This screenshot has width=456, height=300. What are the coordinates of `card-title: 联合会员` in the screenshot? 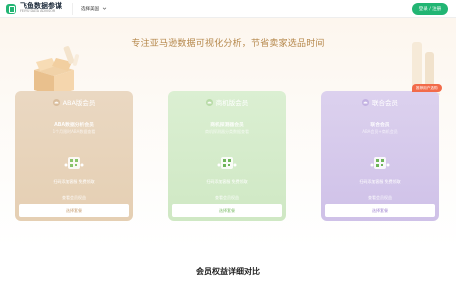 It's located at (385, 103).